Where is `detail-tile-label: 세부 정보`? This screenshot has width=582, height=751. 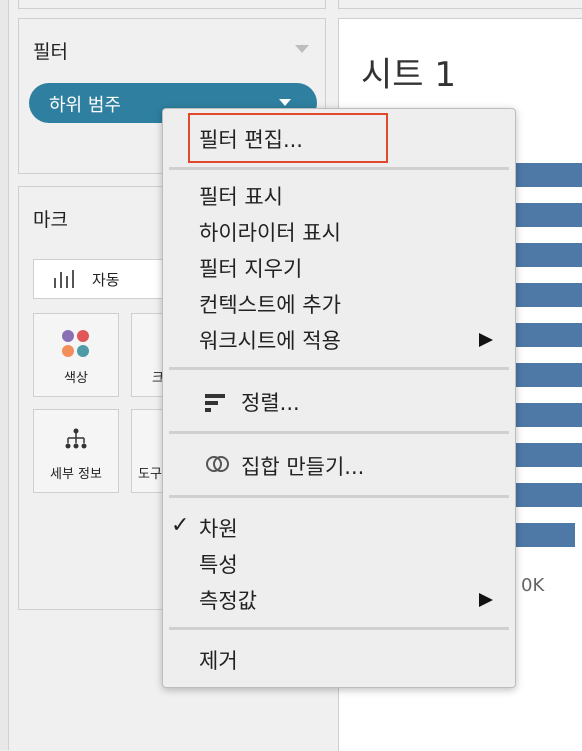 detail-tile-label: 세부 정보 is located at coordinates (76, 474).